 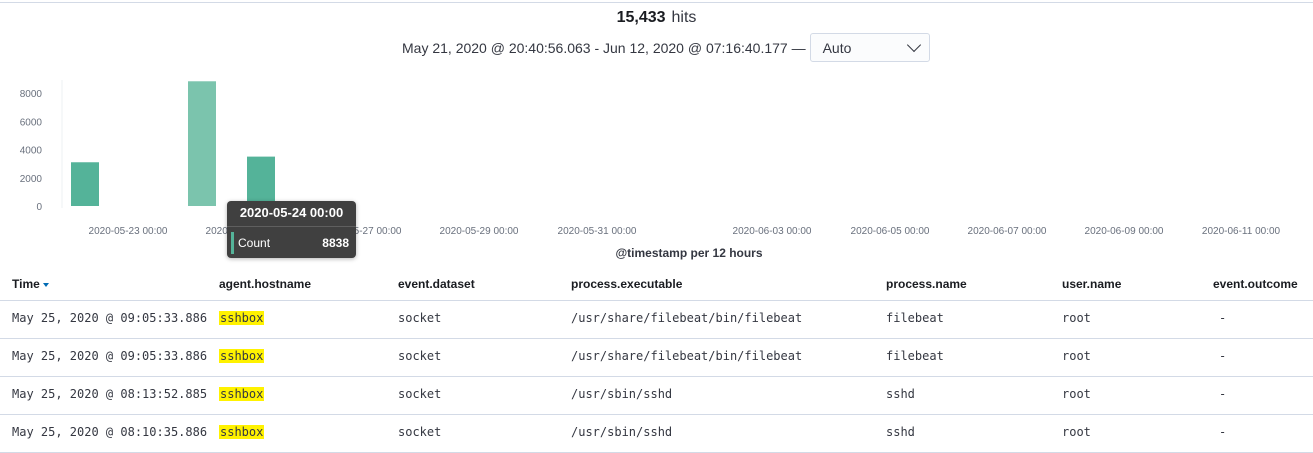 I want to click on histogram-bars, so click(x=173, y=143).